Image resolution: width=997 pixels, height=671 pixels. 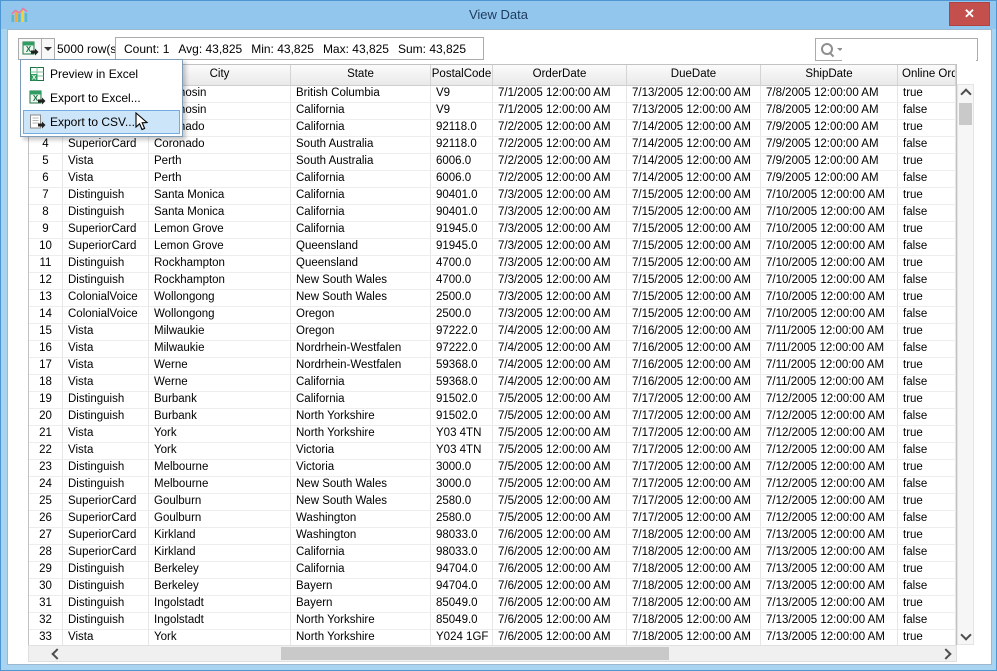 What do you see at coordinates (46, 604) in the screenshot?
I see `row-number-cell: 31` at bounding box center [46, 604].